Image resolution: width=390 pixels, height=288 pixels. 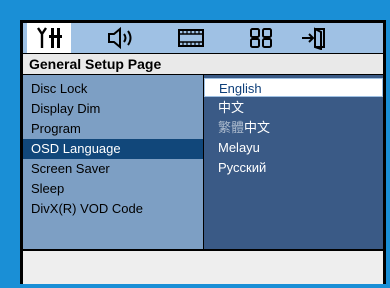 I want to click on option-traditional-chinese: 繁體中文, so click(x=293, y=127).